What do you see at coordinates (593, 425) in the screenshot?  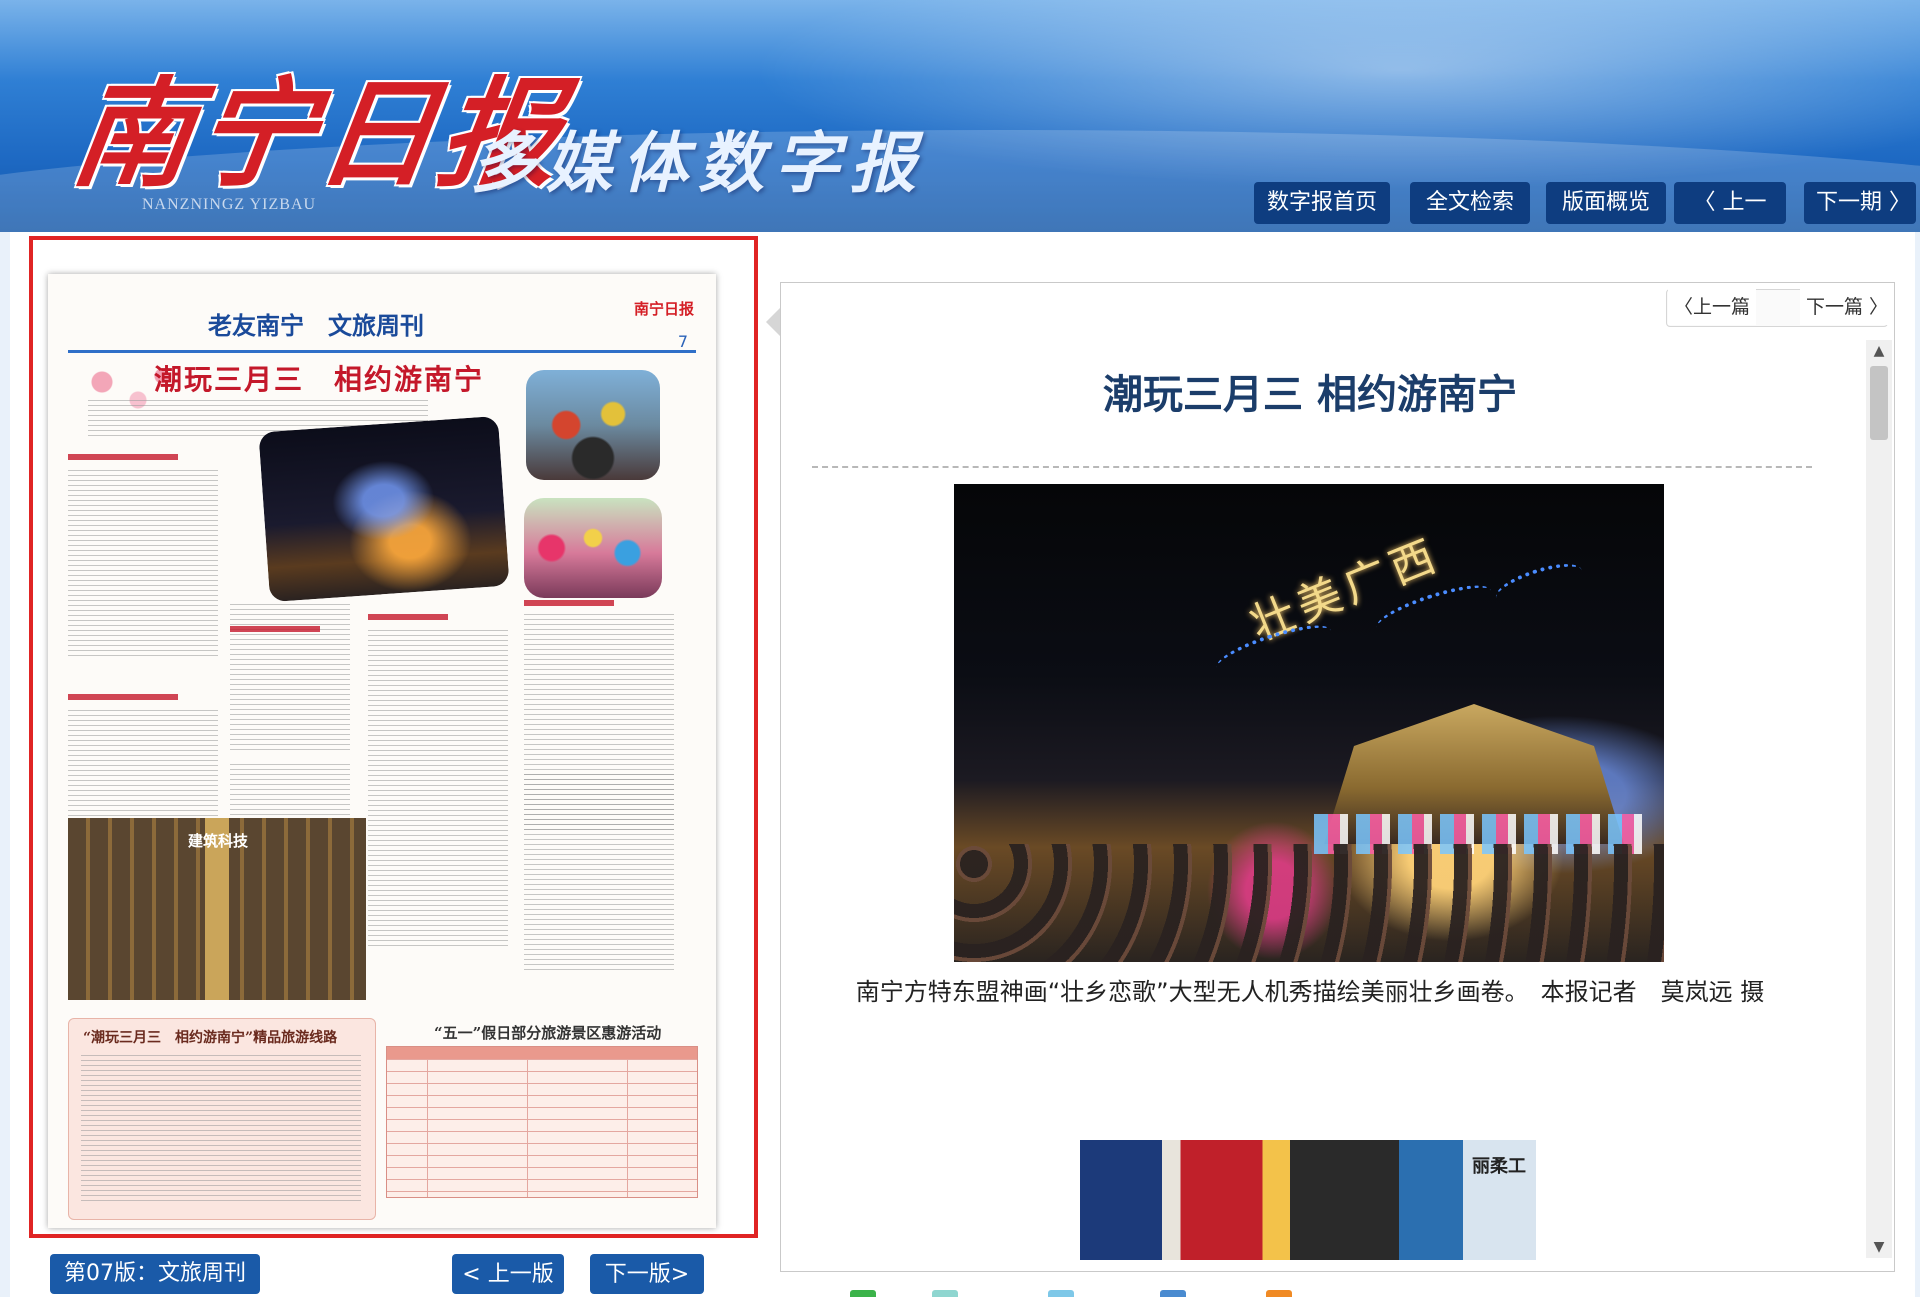 I see `photo-performers` at bounding box center [593, 425].